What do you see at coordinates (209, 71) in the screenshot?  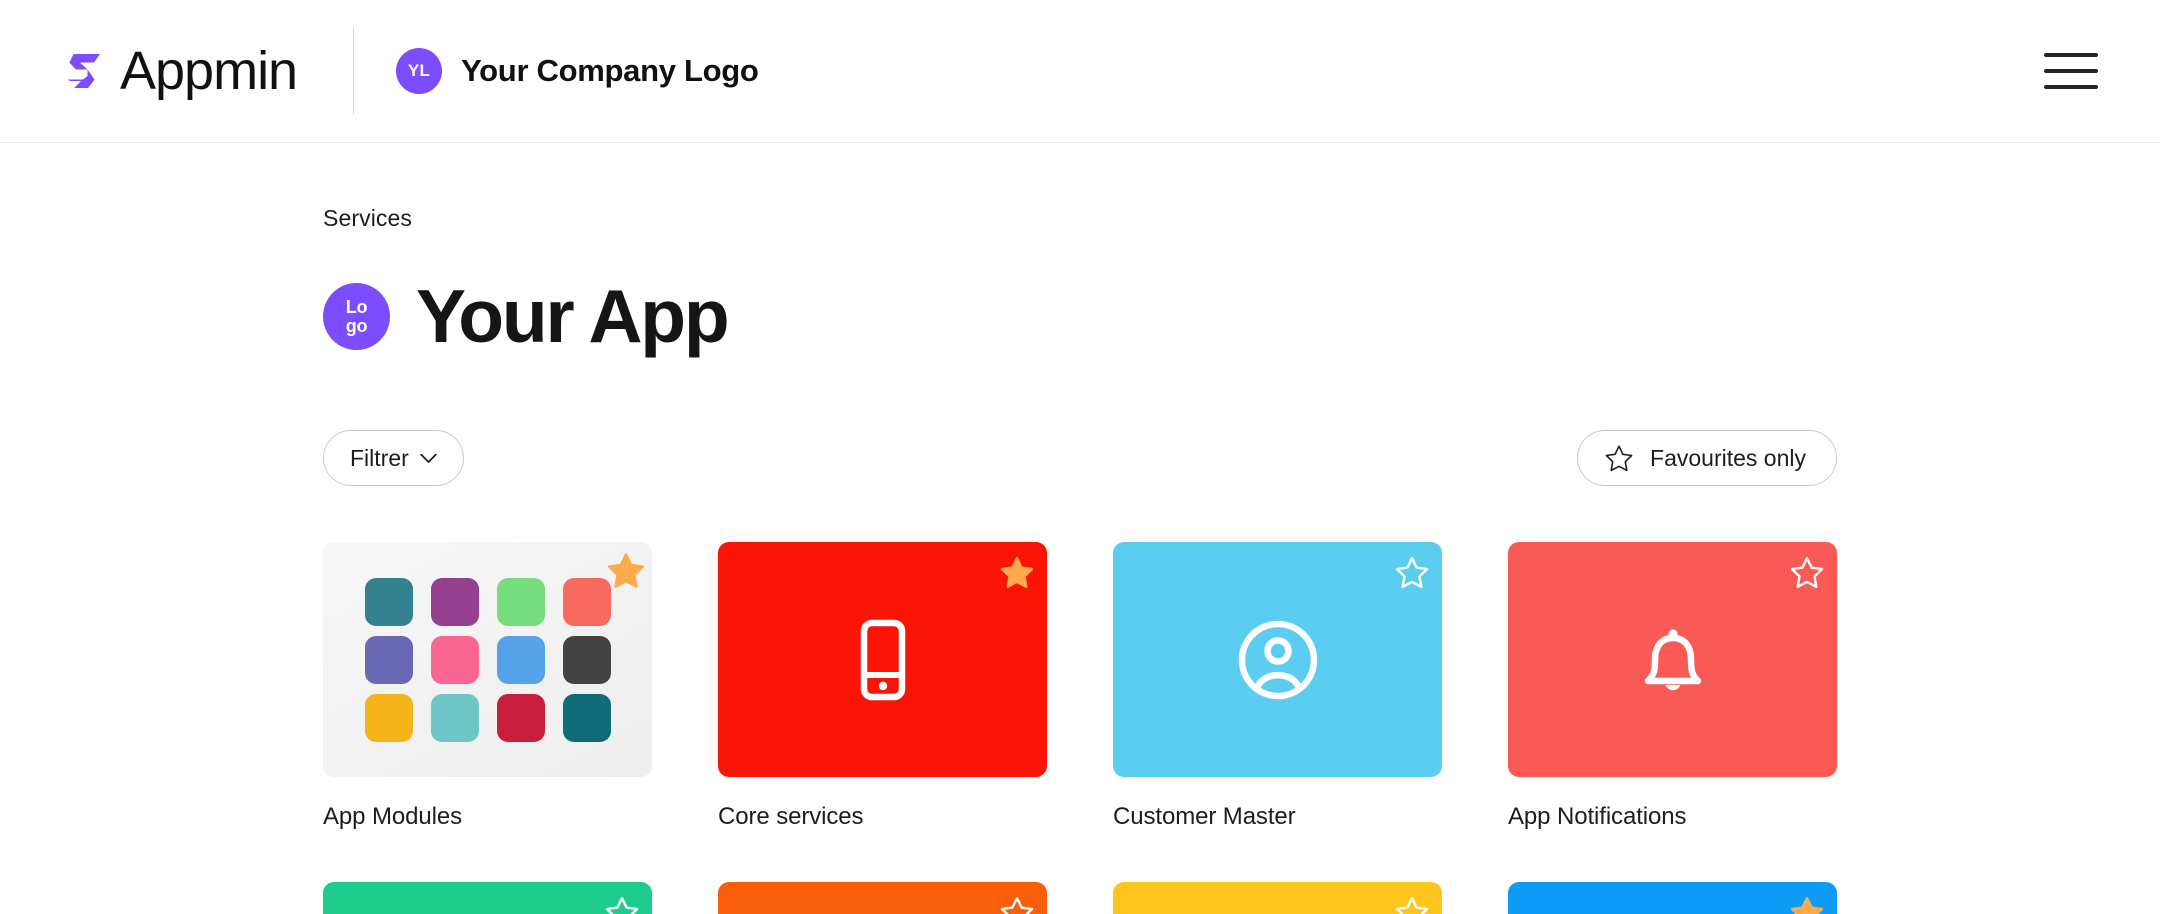 I see `appmin-wordmark: Appmin` at bounding box center [209, 71].